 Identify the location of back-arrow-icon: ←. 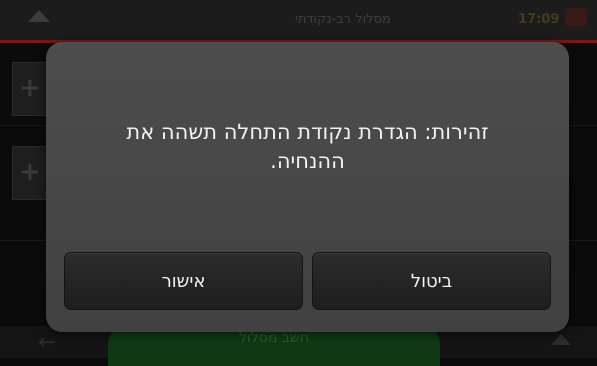
(47, 342).